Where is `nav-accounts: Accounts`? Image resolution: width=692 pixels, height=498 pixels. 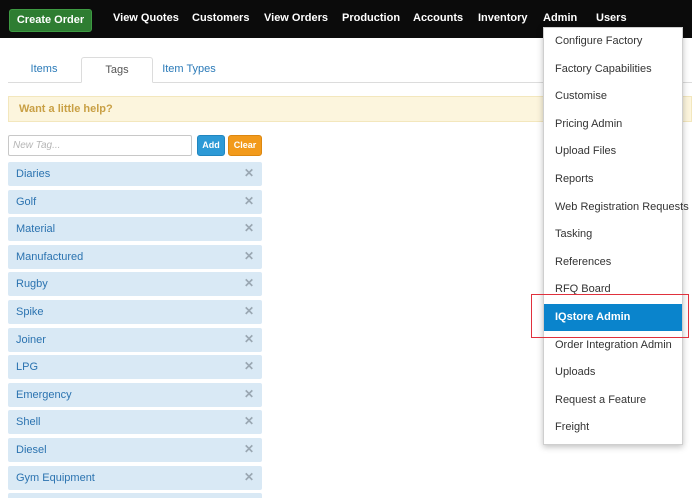 nav-accounts: Accounts is located at coordinates (438, 18).